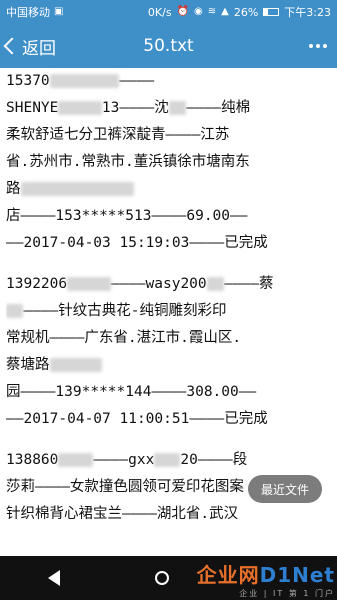 This screenshot has width=337, height=600. What do you see at coordinates (28, 12) in the screenshot?
I see `carrier-label: 中国移动` at bounding box center [28, 12].